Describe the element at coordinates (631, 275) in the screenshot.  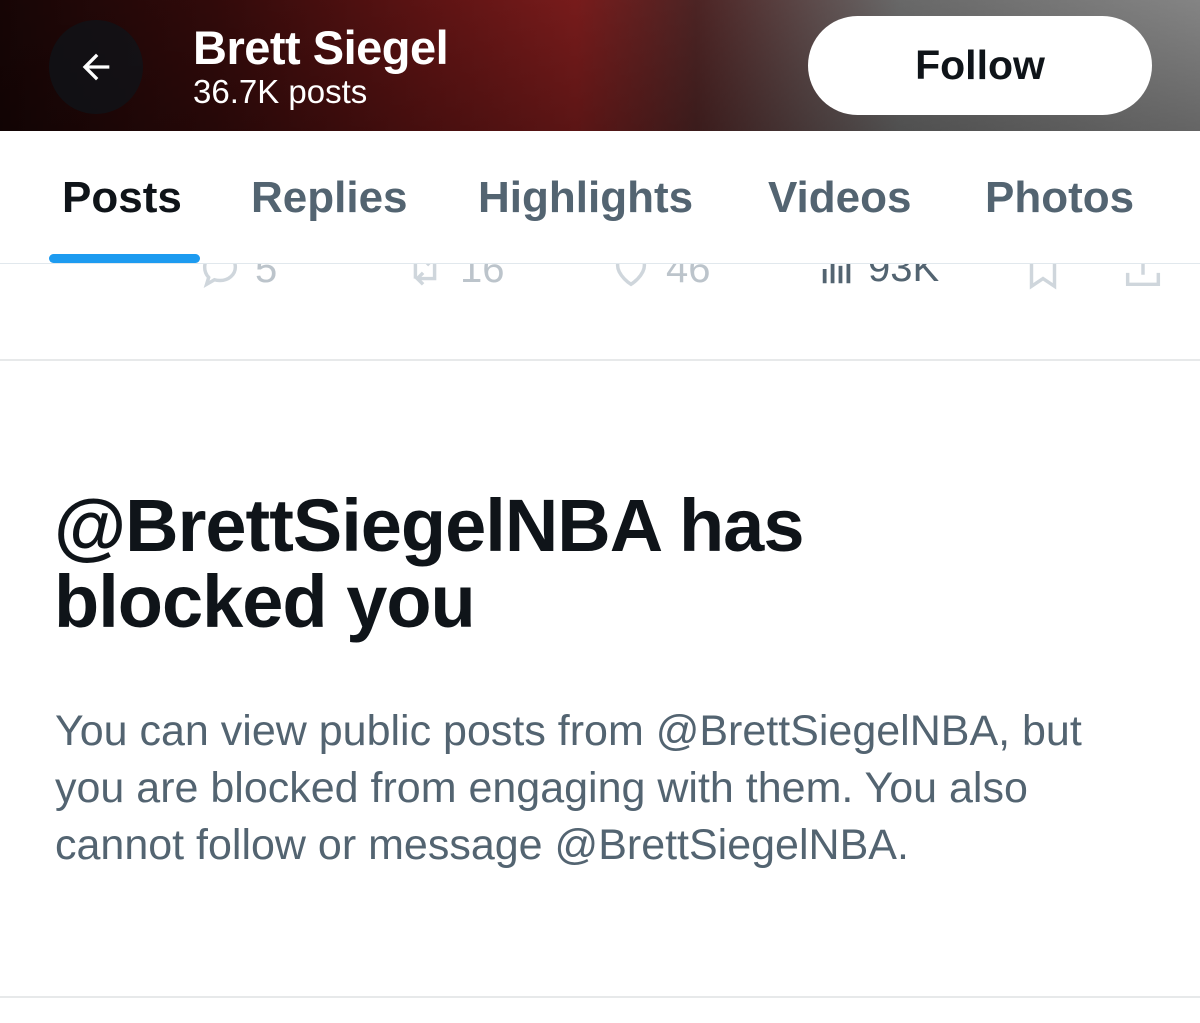
I see `like-icon` at that location.